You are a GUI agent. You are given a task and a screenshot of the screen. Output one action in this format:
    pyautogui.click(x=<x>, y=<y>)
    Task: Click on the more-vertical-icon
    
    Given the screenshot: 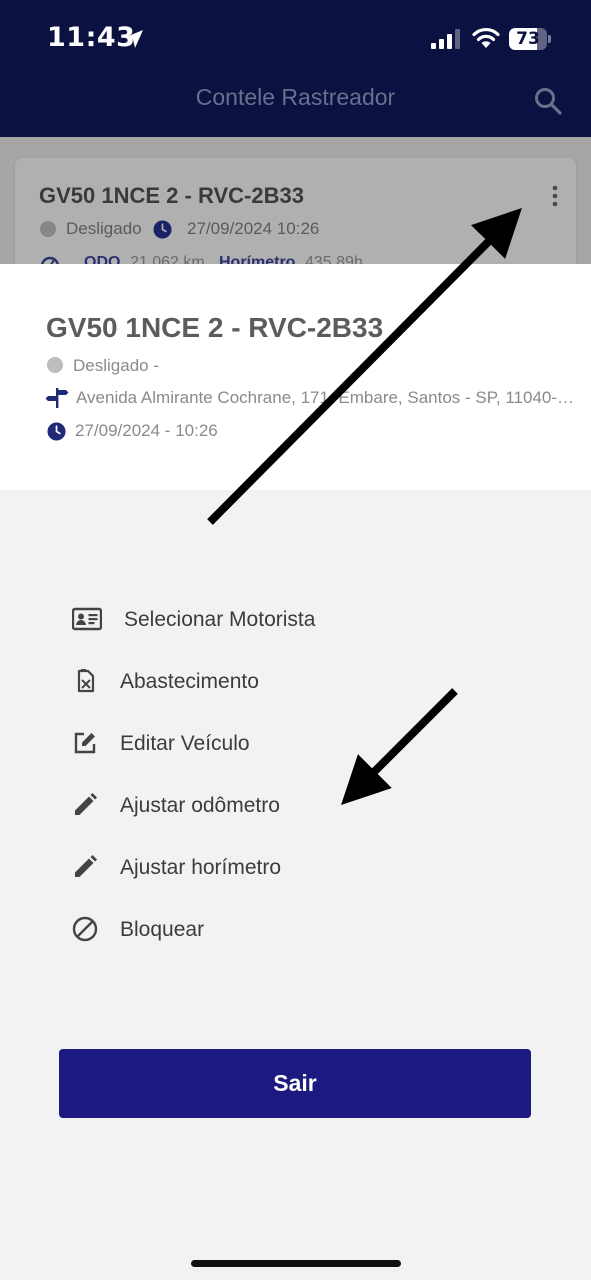 What is the action you would take?
    pyautogui.click(x=555, y=196)
    